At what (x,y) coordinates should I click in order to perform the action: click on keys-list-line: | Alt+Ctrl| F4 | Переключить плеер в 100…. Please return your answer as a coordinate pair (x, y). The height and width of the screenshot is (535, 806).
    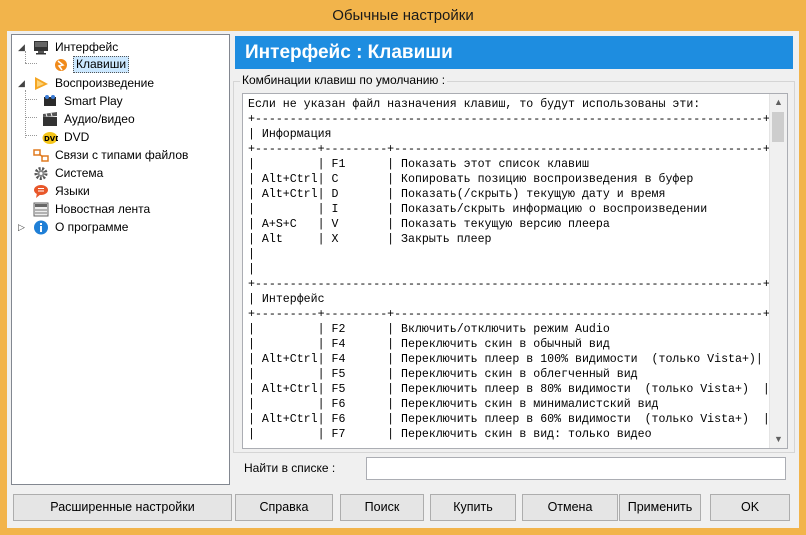
    Looking at the image, I should click on (505, 359).